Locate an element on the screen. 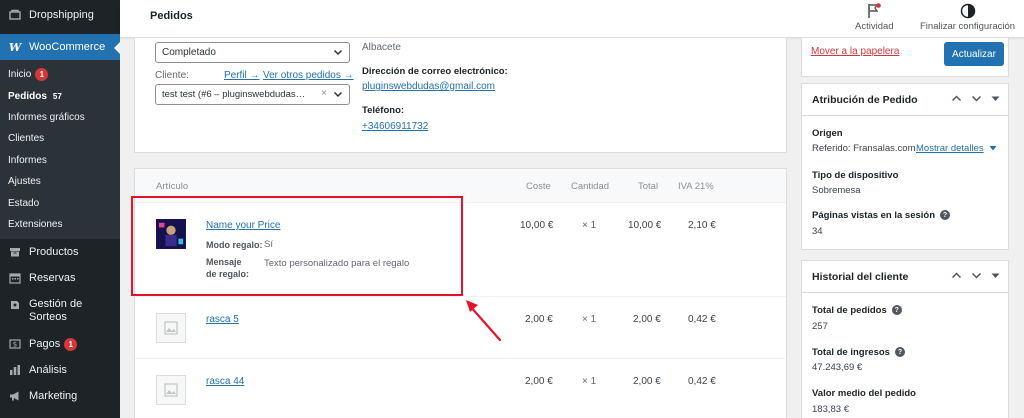 The width and height of the screenshot is (1024, 418). submenu-label: Informes is located at coordinates (27, 160).